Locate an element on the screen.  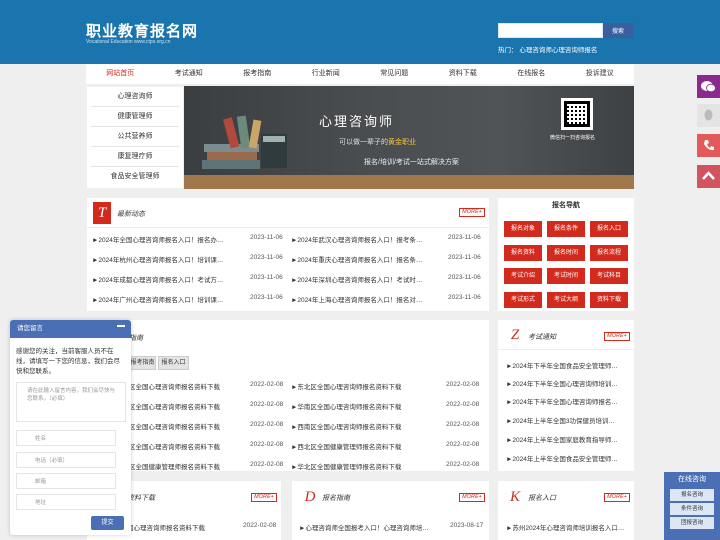
guide-link: ►东北区全国心理咨询师报名资料下载 is located at coordinates (363, 386).